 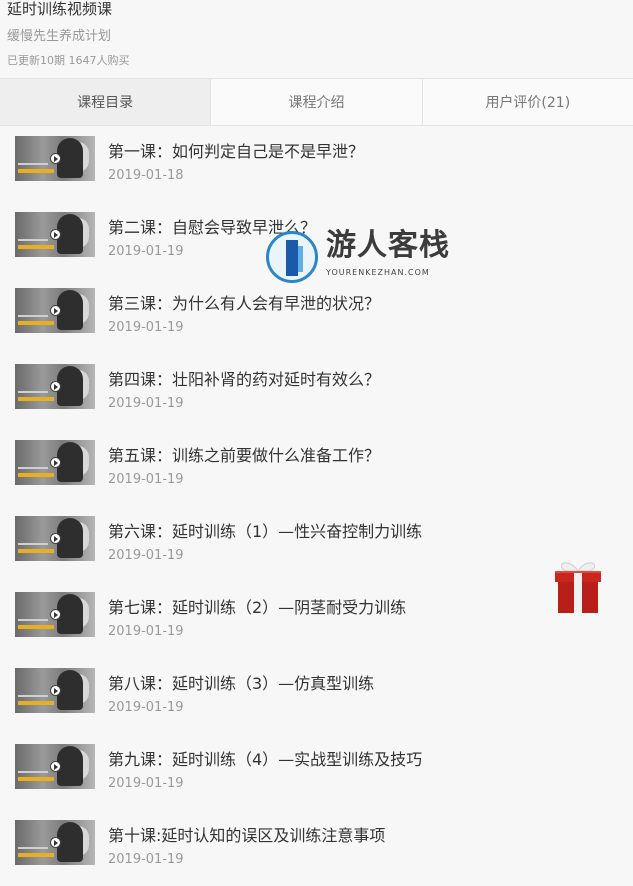 I want to click on lesson-title: 第四课：壮阳补肾的药对延时有效么？, so click(x=244, y=379).